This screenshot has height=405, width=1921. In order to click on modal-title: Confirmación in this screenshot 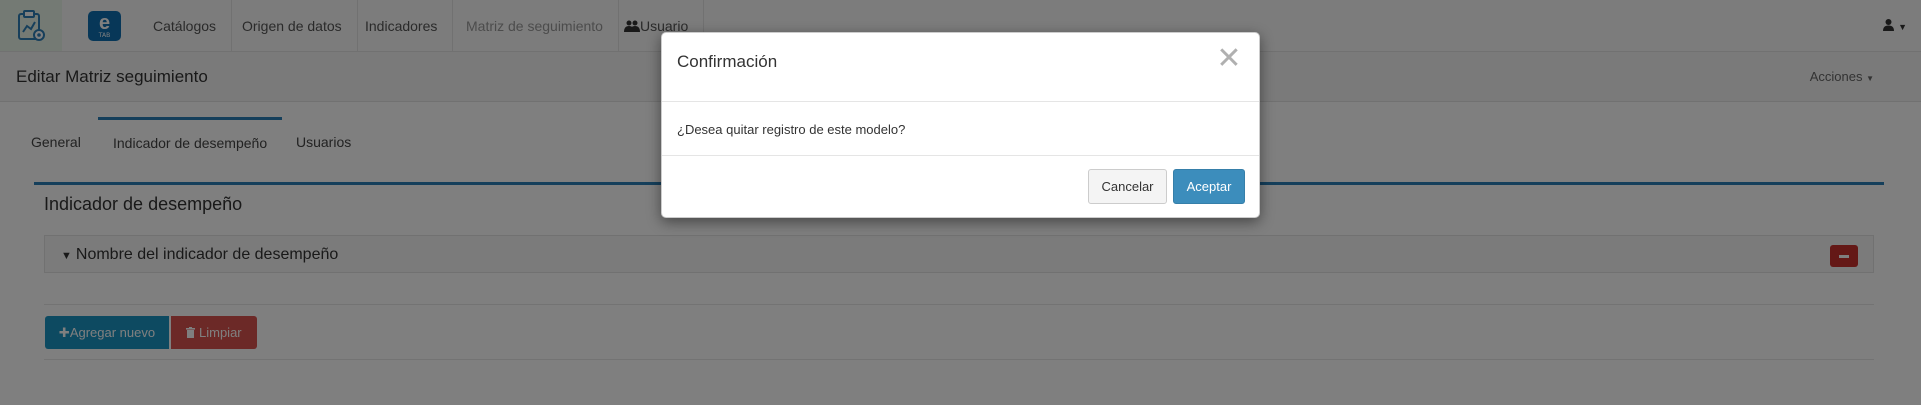, I will do `click(727, 61)`.